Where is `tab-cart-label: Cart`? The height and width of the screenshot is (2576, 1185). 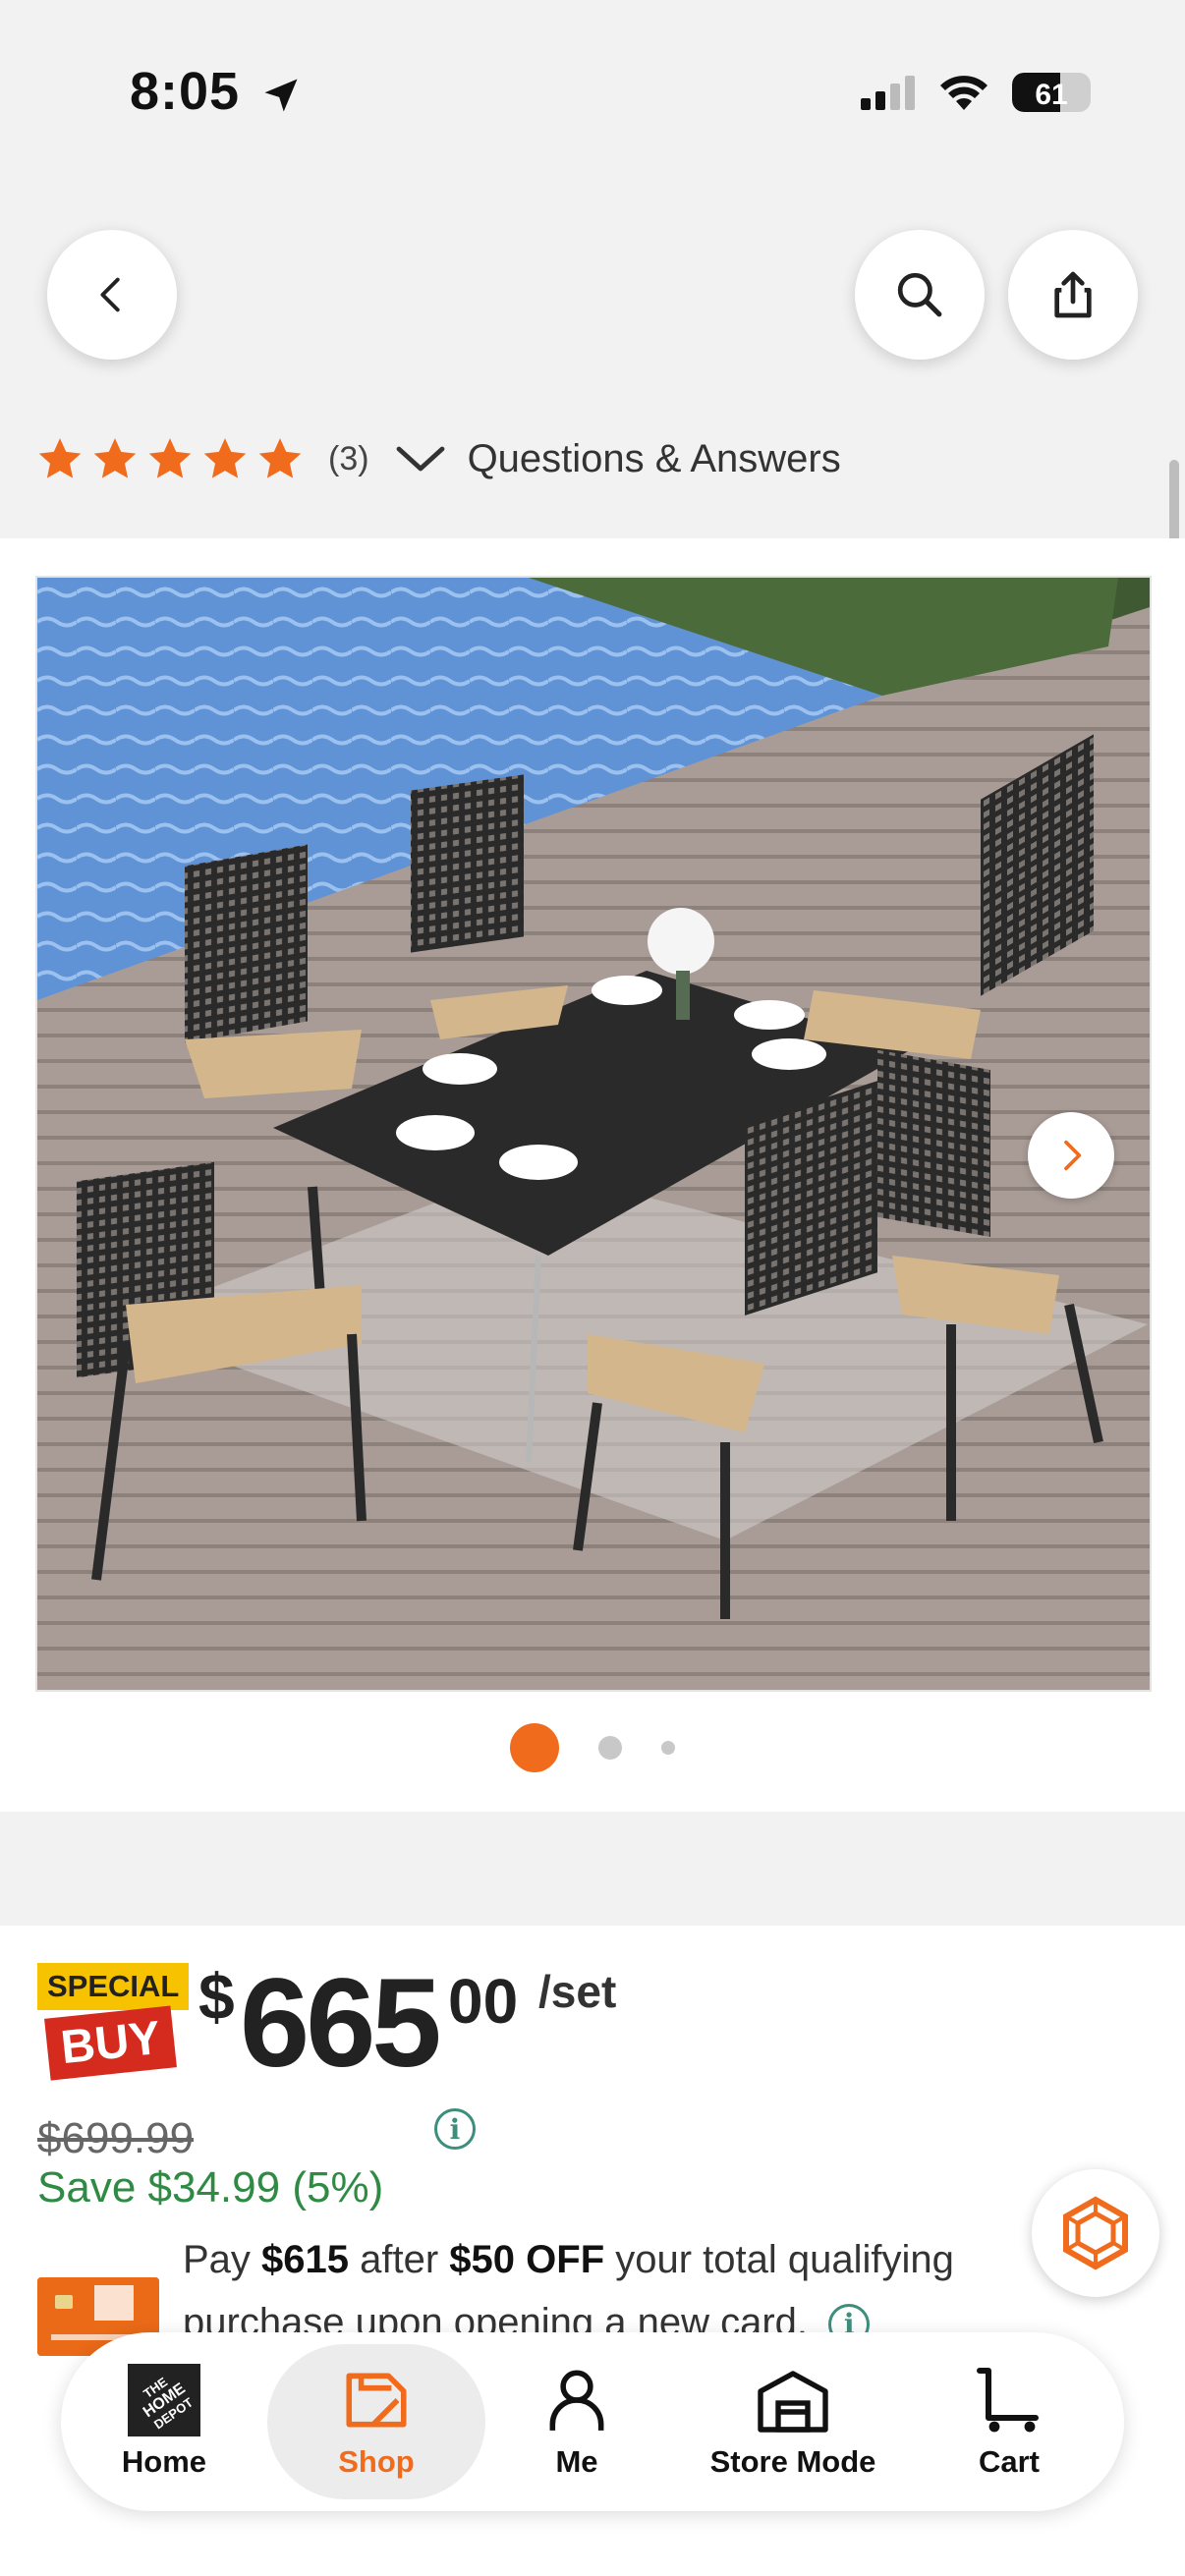 tab-cart-label: Cart is located at coordinates (1009, 2461).